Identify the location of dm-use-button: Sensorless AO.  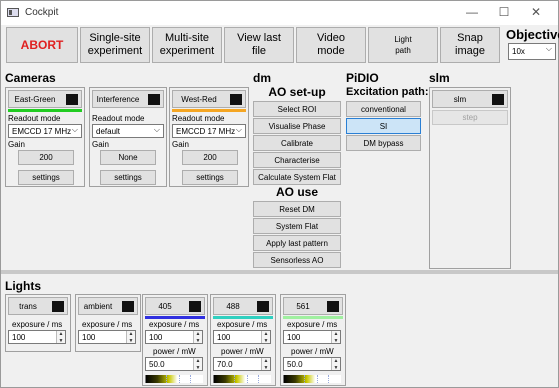
(297, 260).